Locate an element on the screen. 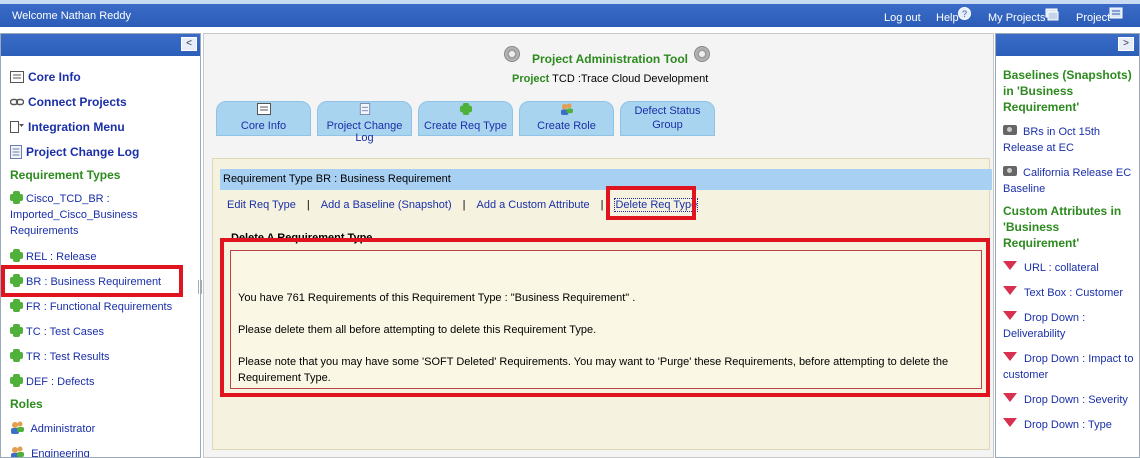  req-type-item: TR : Test Results is located at coordinates (60, 357).